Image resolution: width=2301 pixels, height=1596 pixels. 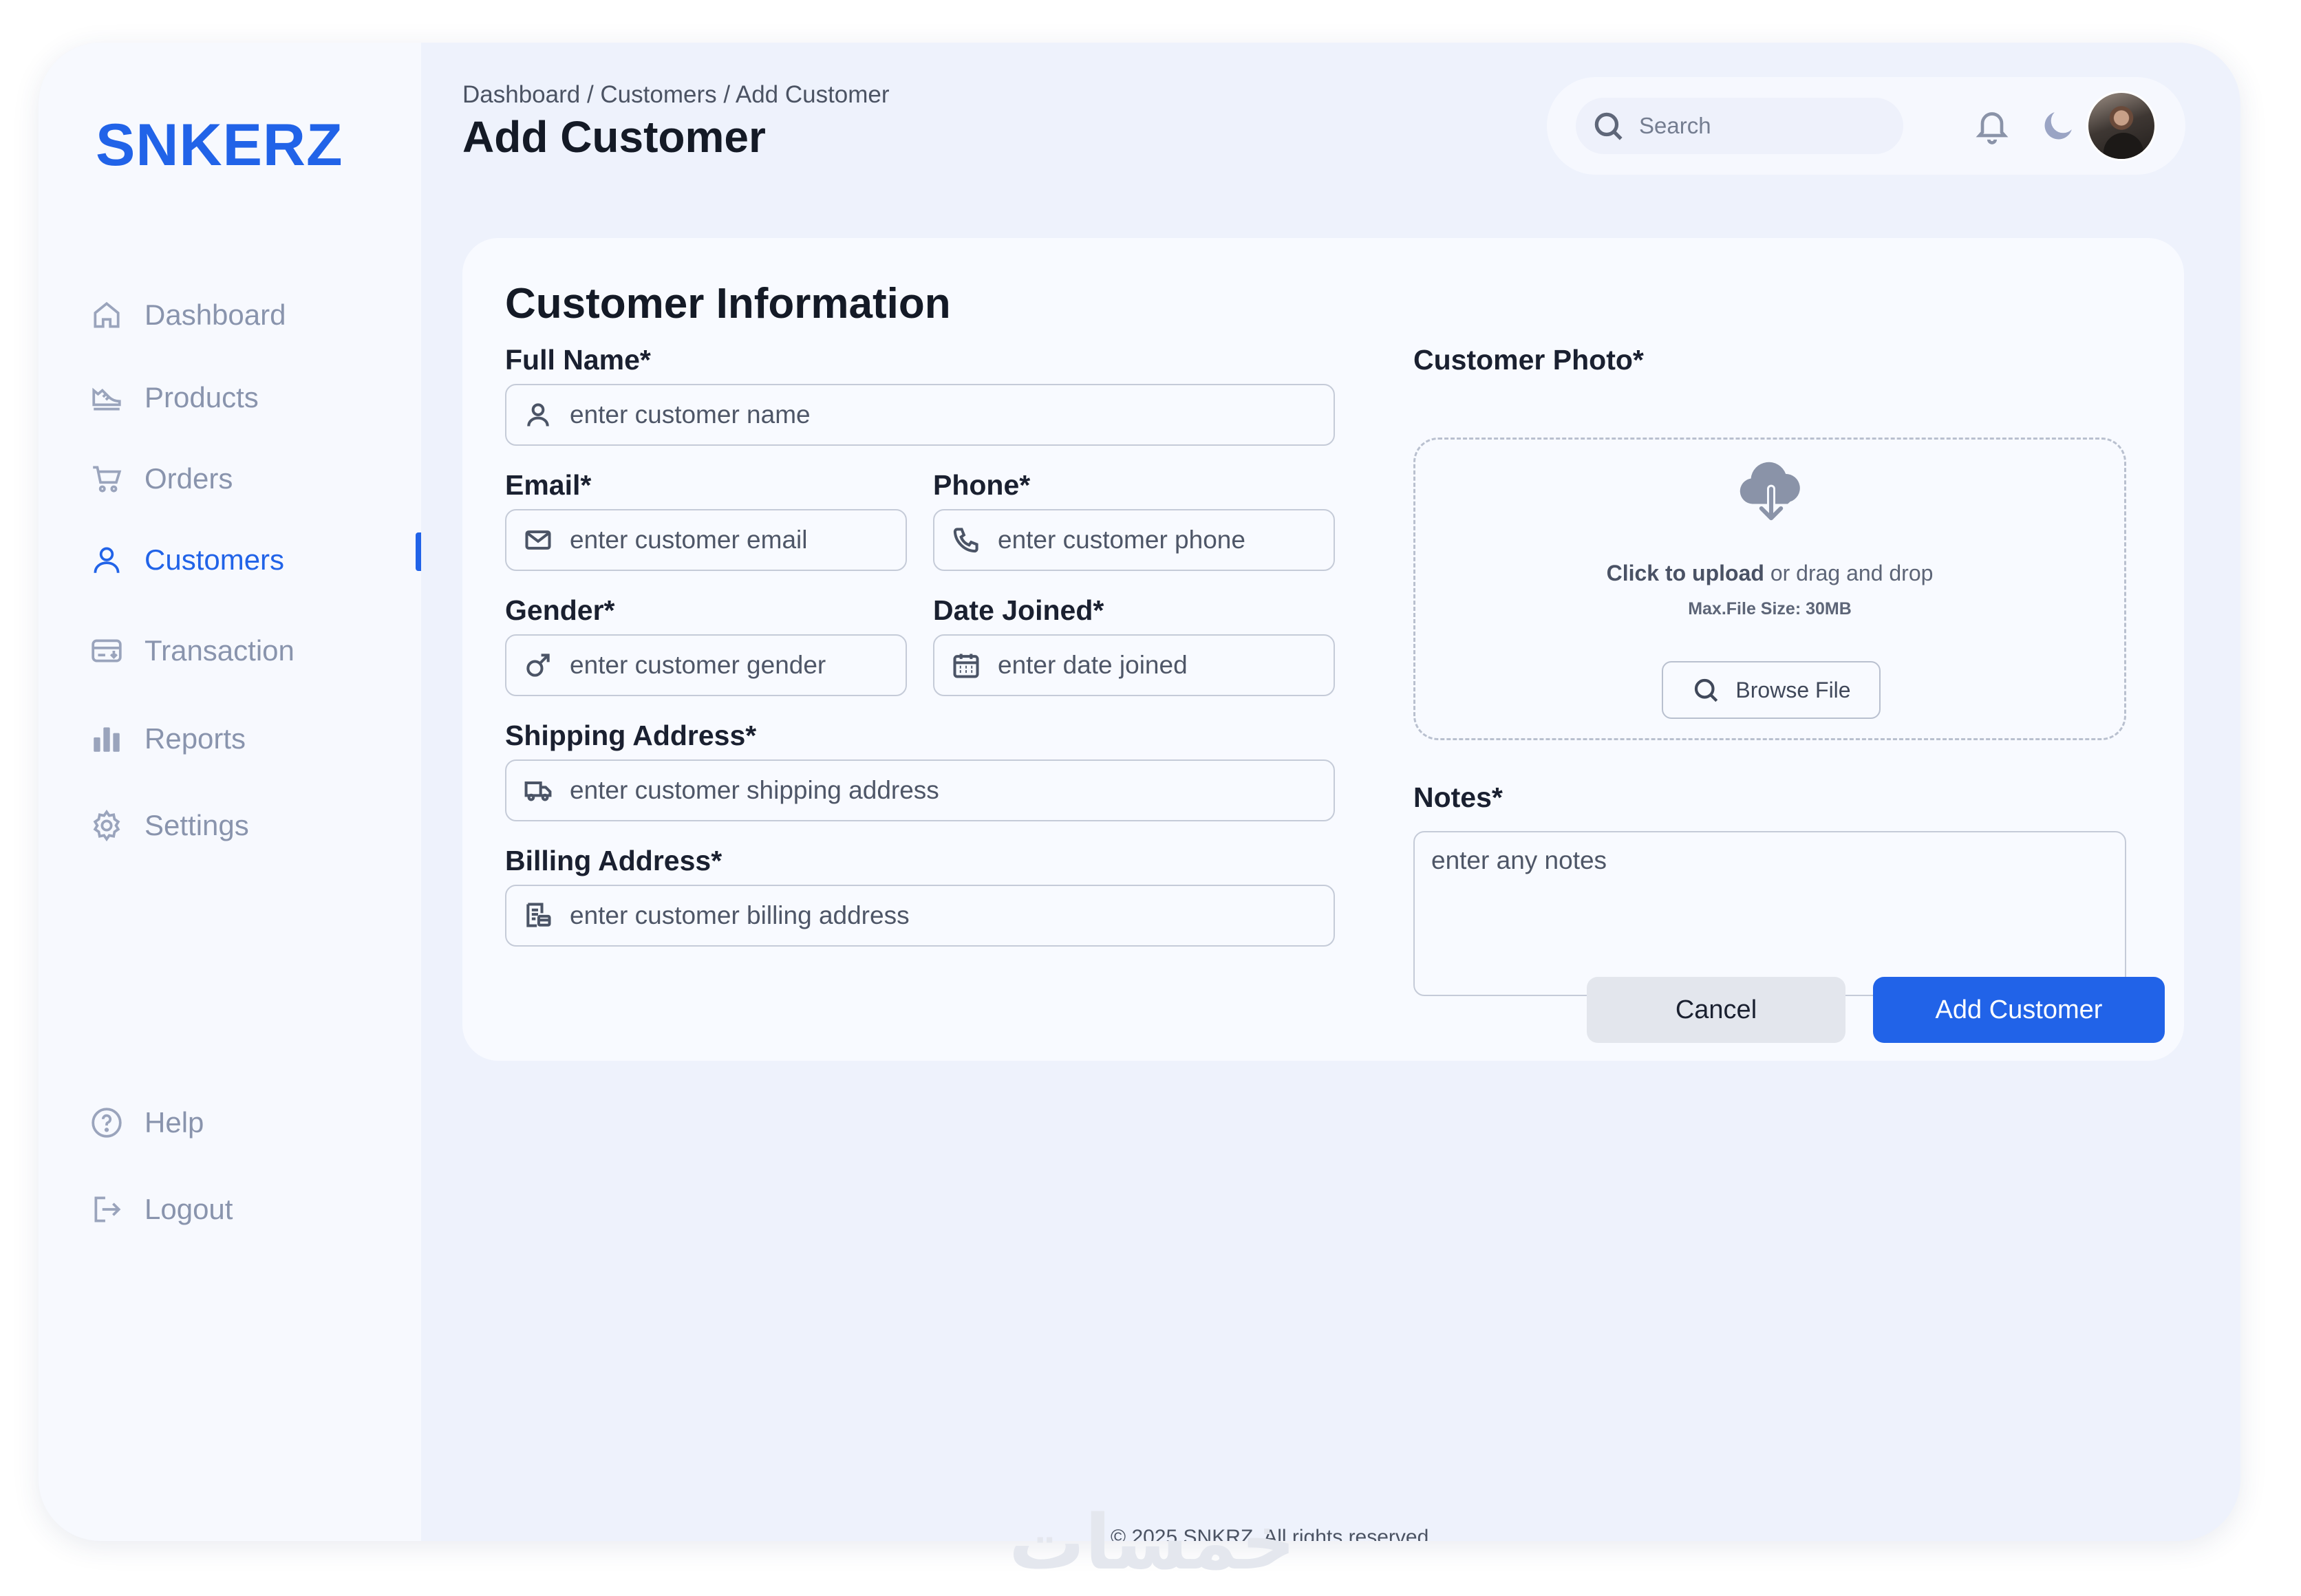 What do you see at coordinates (1166, 540) in the screenshot?
I see `phone-input` at bounding box center [1166, 540].